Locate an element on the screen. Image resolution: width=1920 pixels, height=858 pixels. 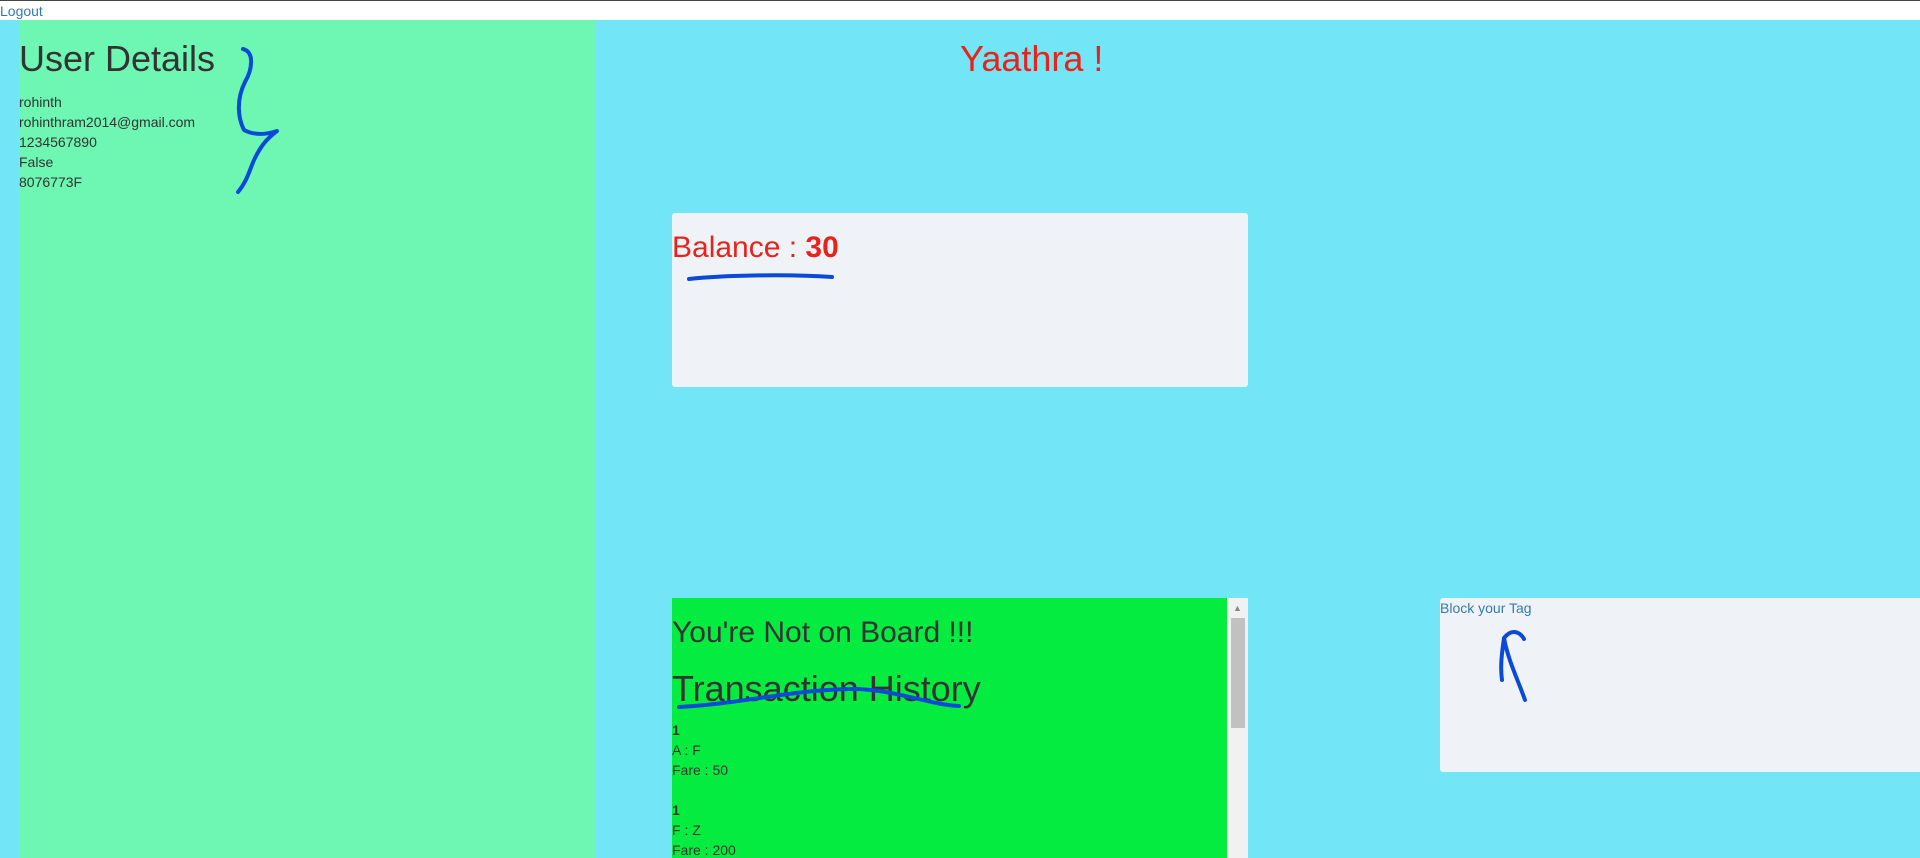
transaction-item: 1 F : Z Fare : 200 is located at coordinates (704, 829).